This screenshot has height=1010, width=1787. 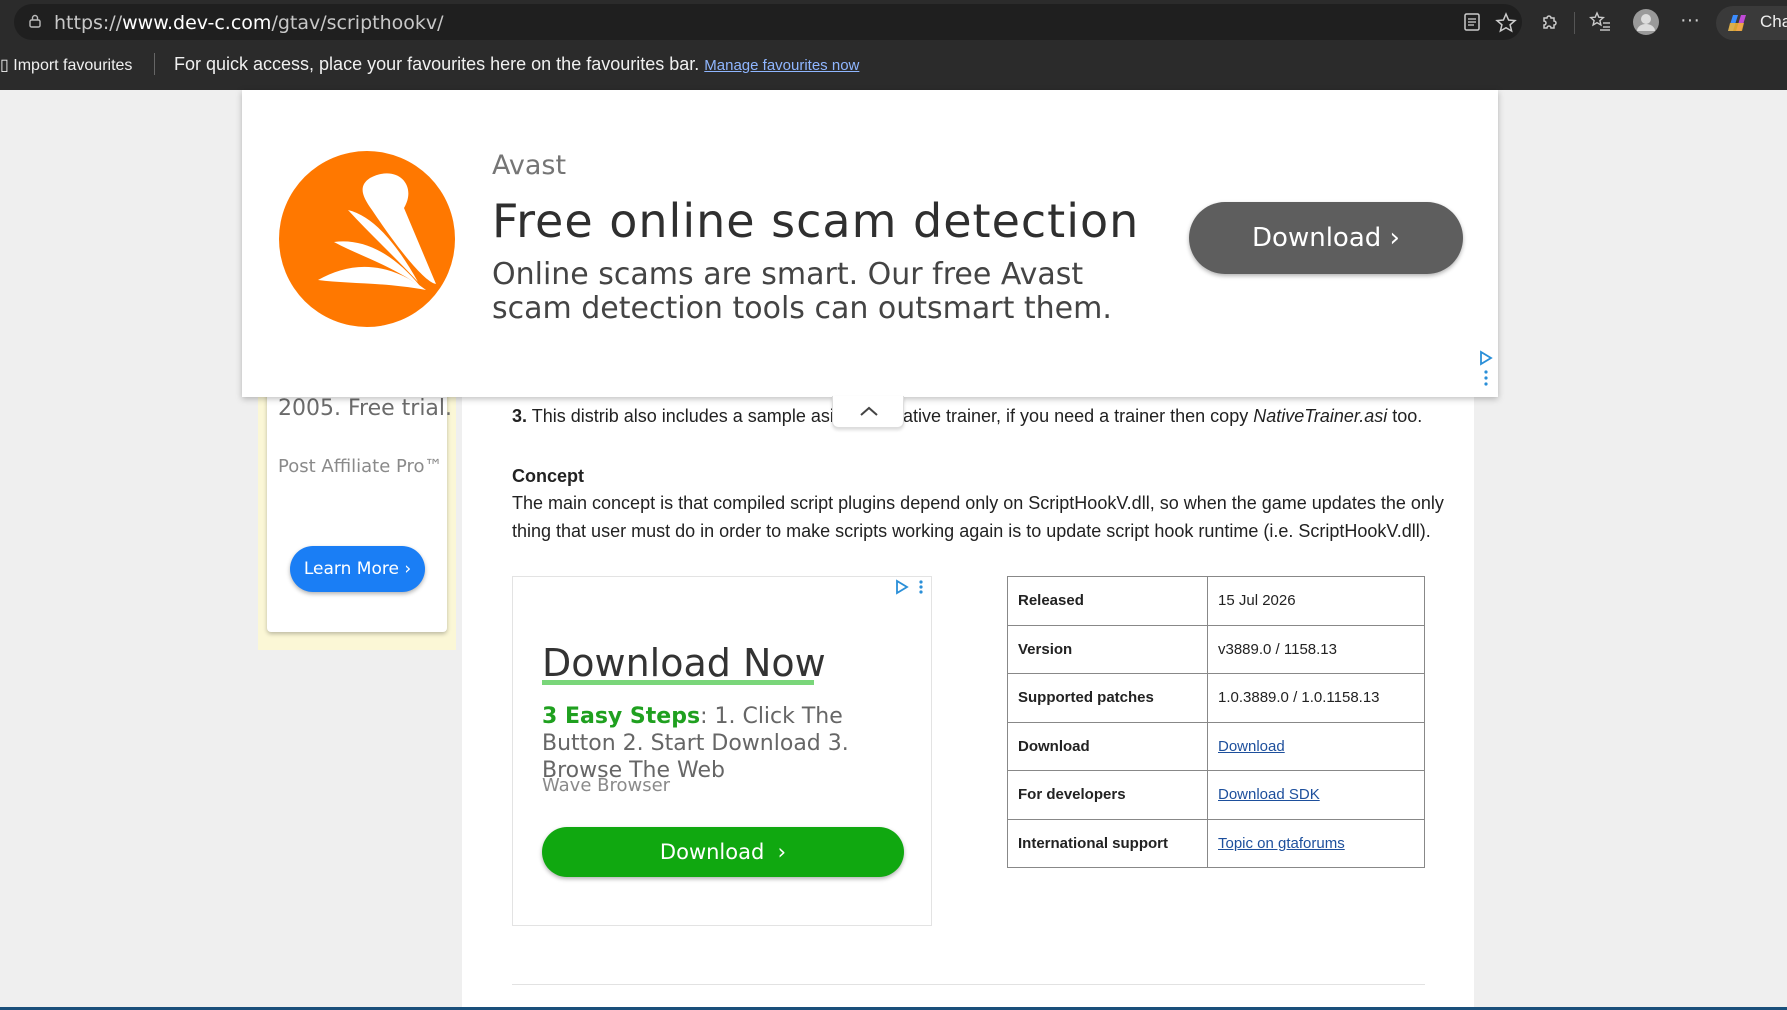 What do you see at coordinates (73, 65) in the screenshot?
I see `import-favourites-label: Import favourites` at bounding box center [73, 65].